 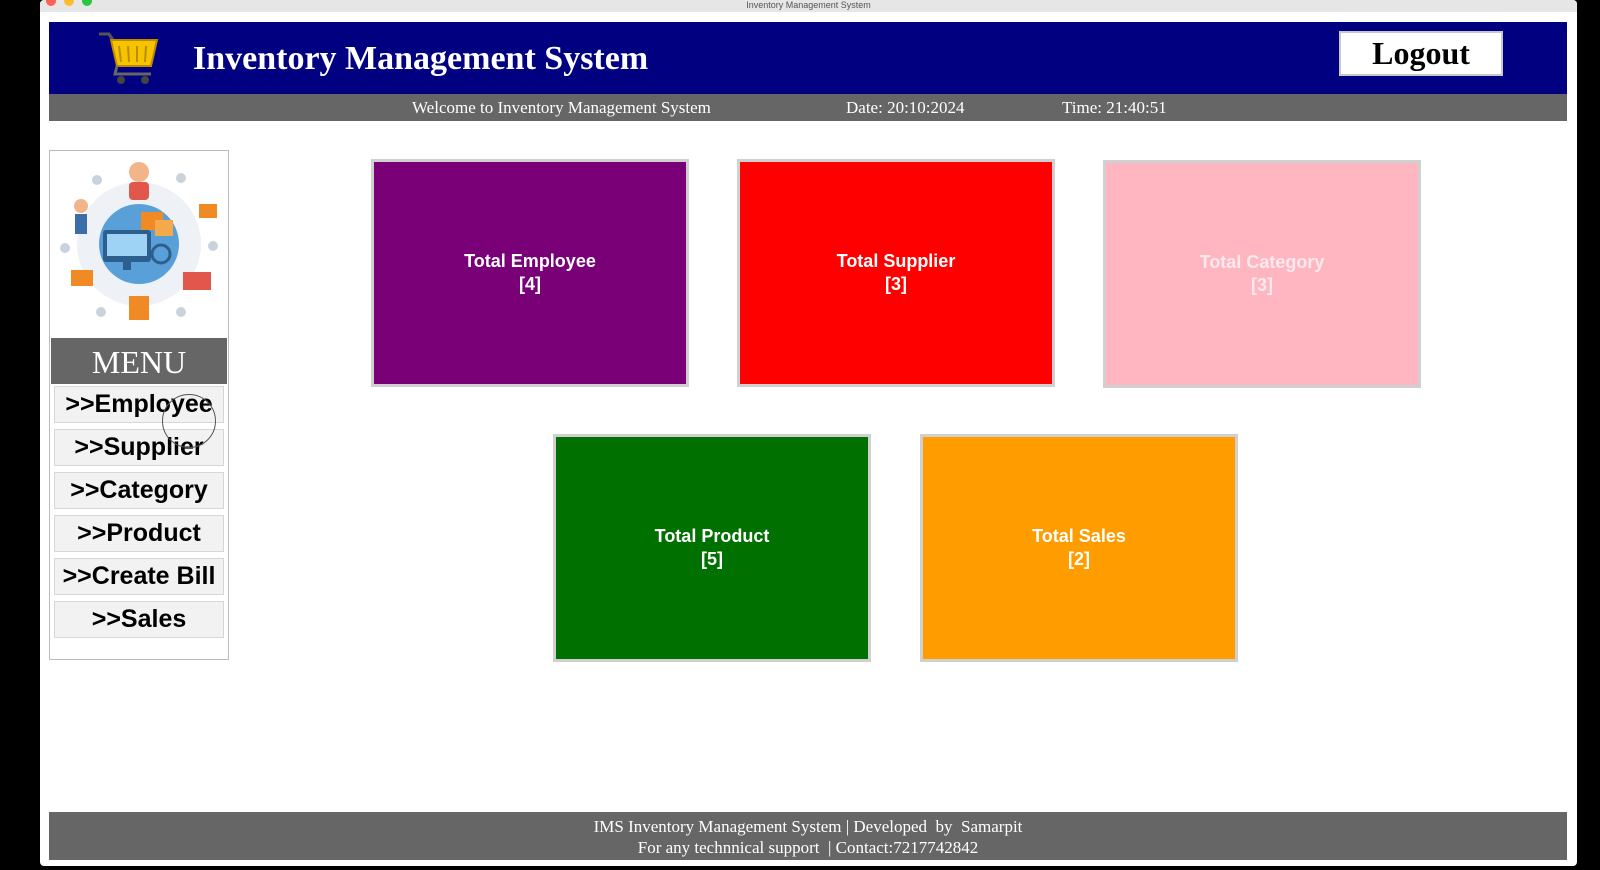 I want to click on tile-total-category: Total Category [3], so click(x=1262, y=274).